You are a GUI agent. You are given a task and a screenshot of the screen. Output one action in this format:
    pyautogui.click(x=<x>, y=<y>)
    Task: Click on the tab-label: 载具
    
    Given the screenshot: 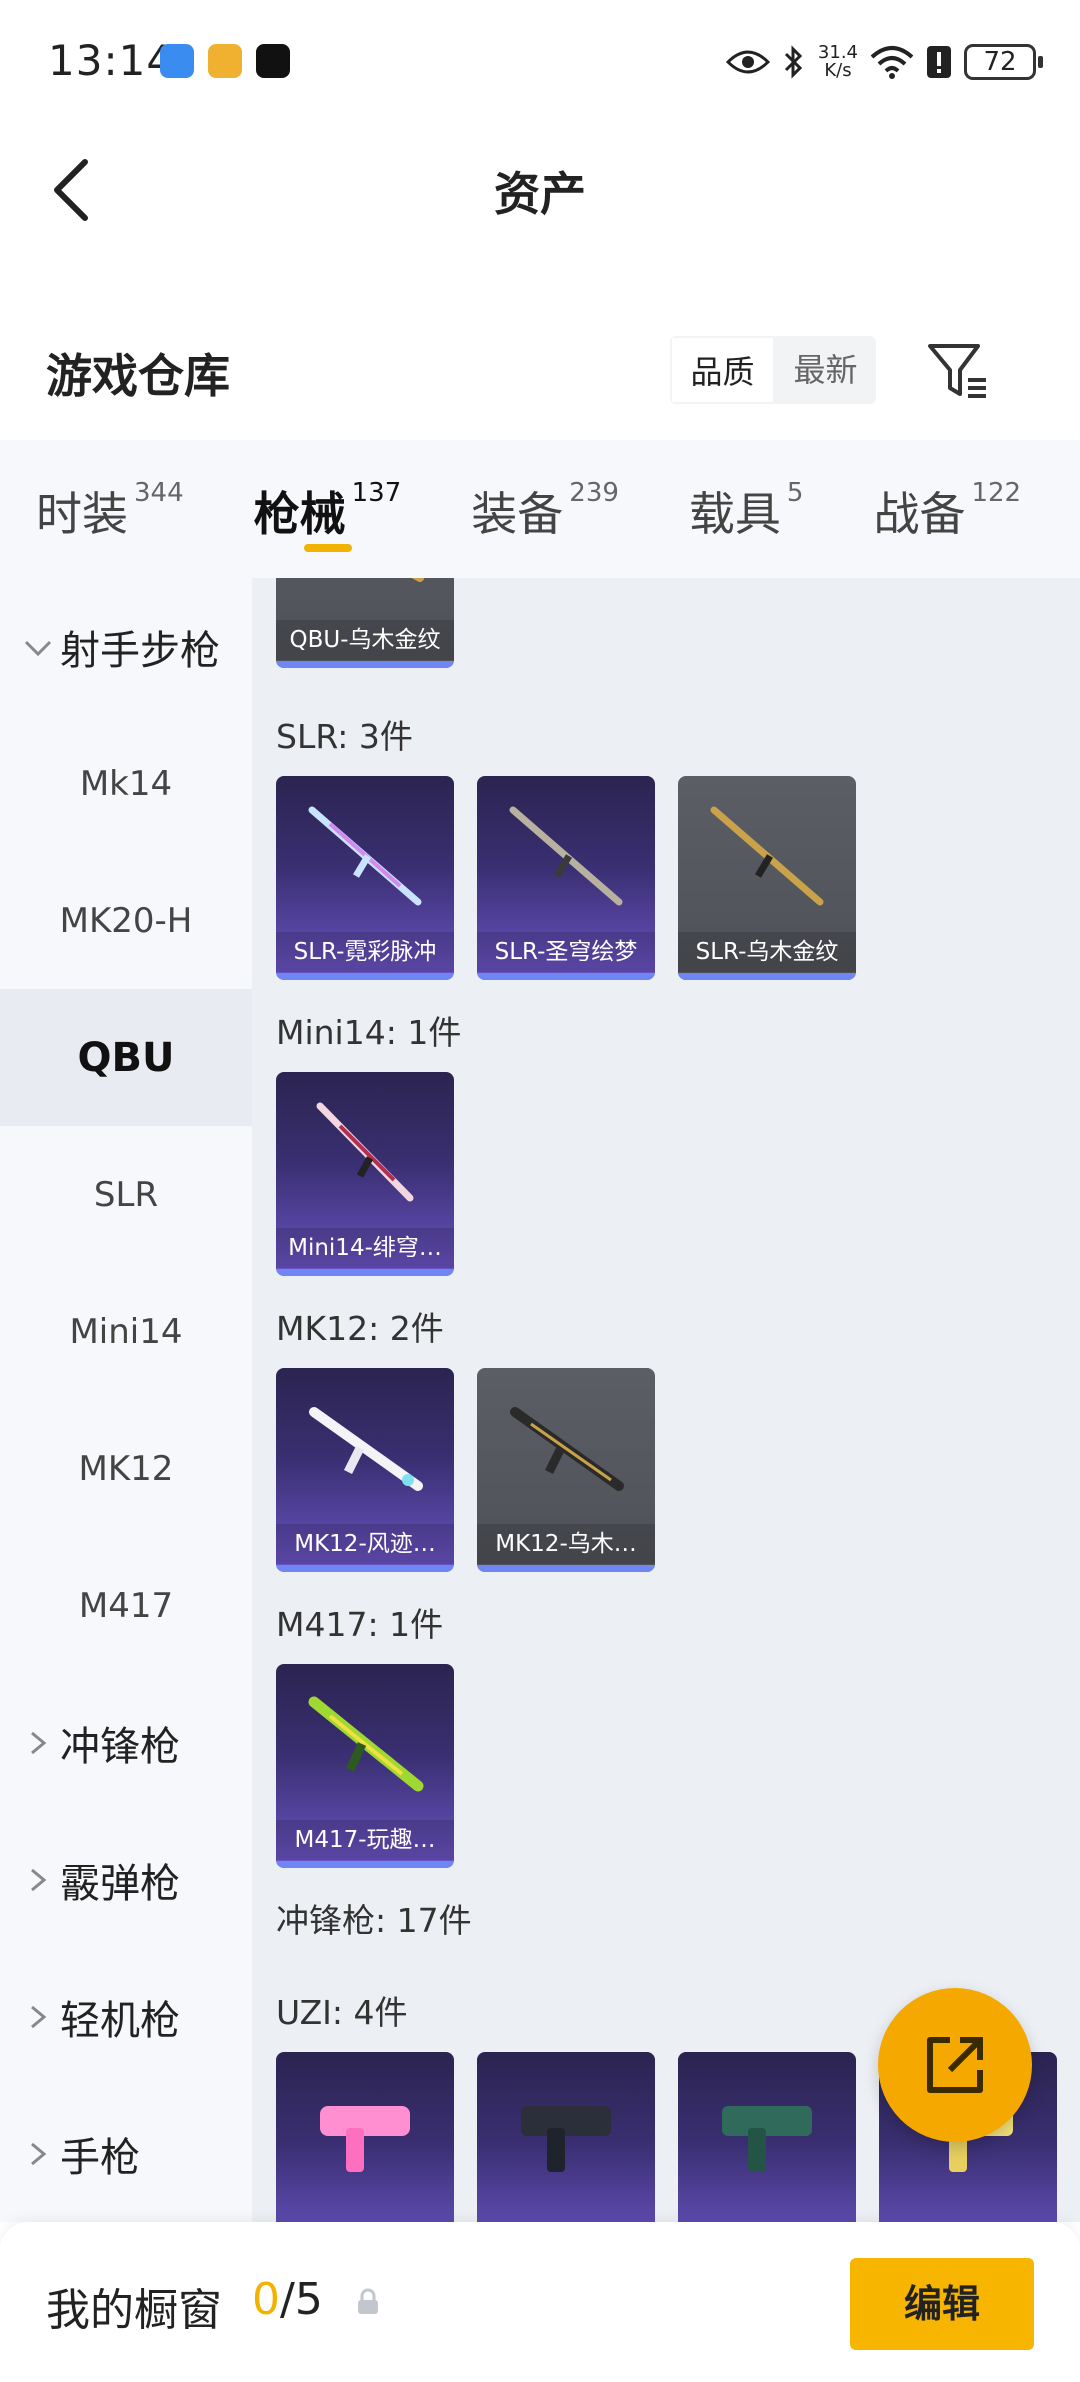 What is the action you would take?
    pyautogui.click(x=734, y=514)
    